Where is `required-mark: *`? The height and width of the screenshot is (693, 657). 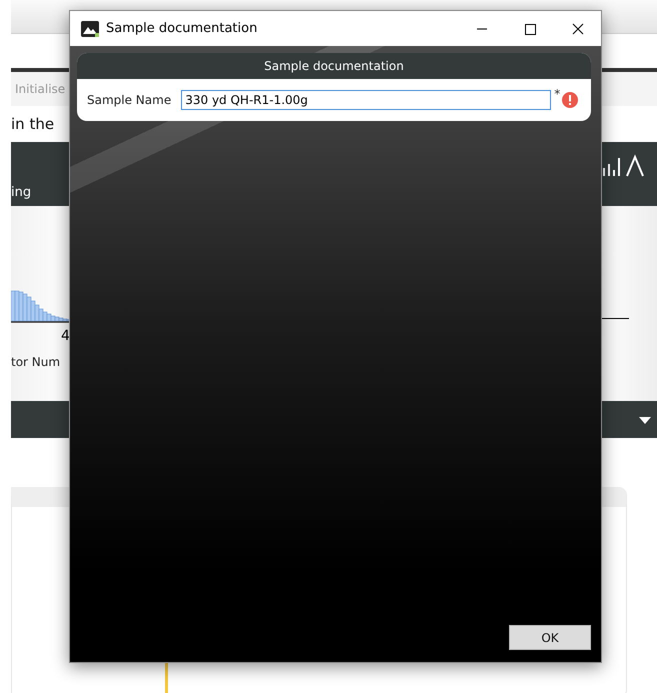
required-mark: * is located at coordinates (557, 94).